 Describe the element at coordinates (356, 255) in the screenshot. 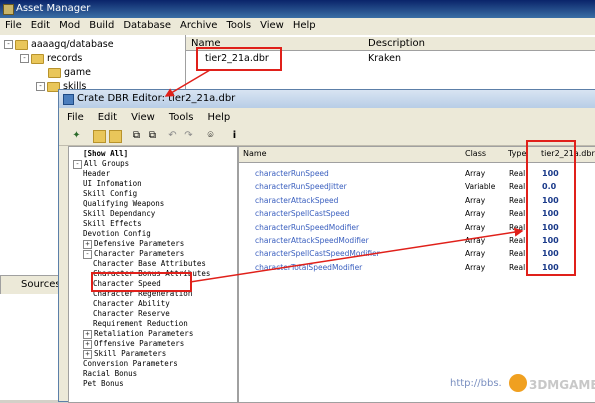

I see `arrow-speed-to-values` at that location.